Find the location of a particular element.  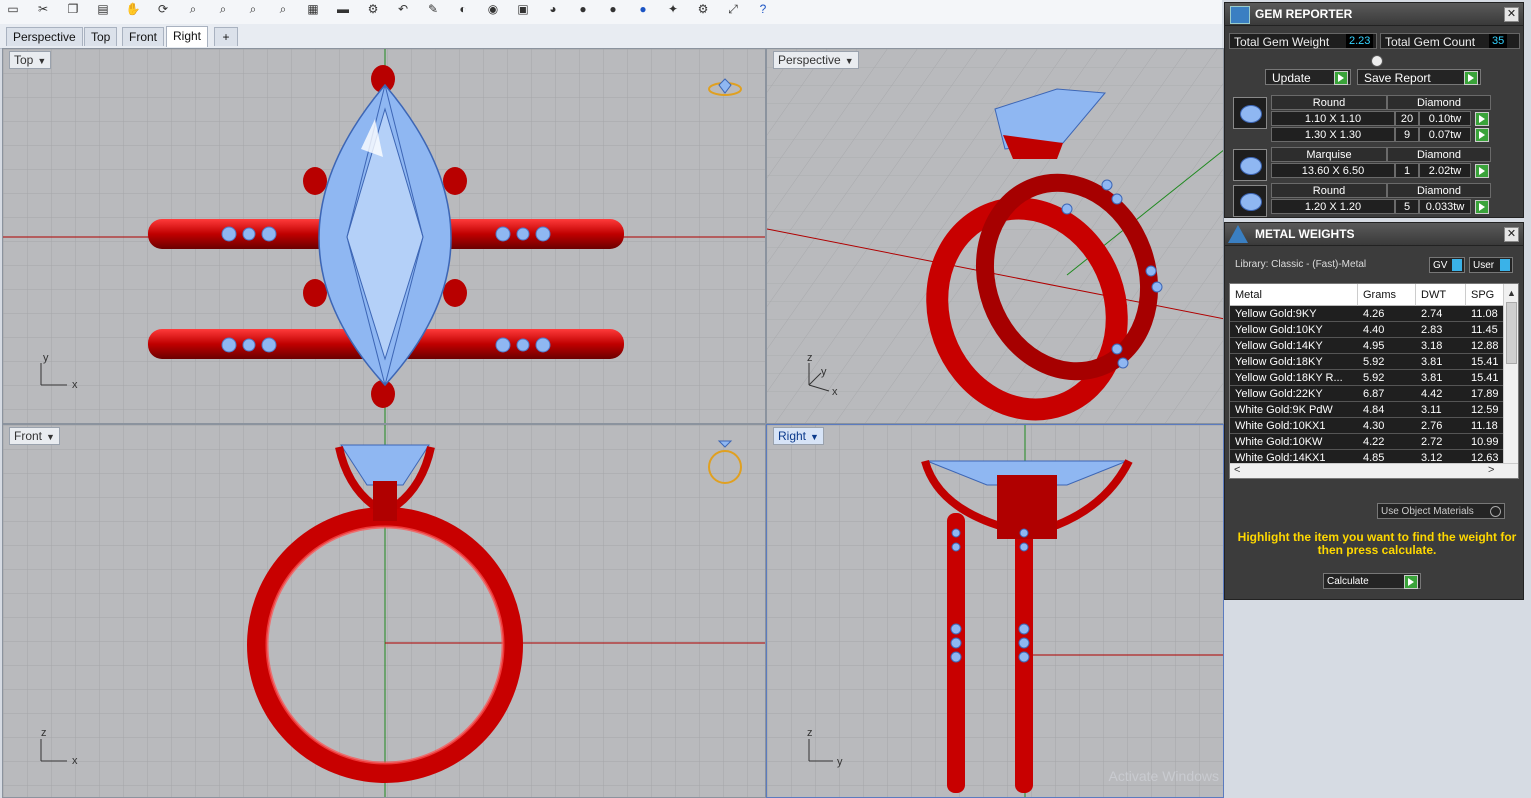

table-cell: 2.74 is located at coordinates (1432, 314).